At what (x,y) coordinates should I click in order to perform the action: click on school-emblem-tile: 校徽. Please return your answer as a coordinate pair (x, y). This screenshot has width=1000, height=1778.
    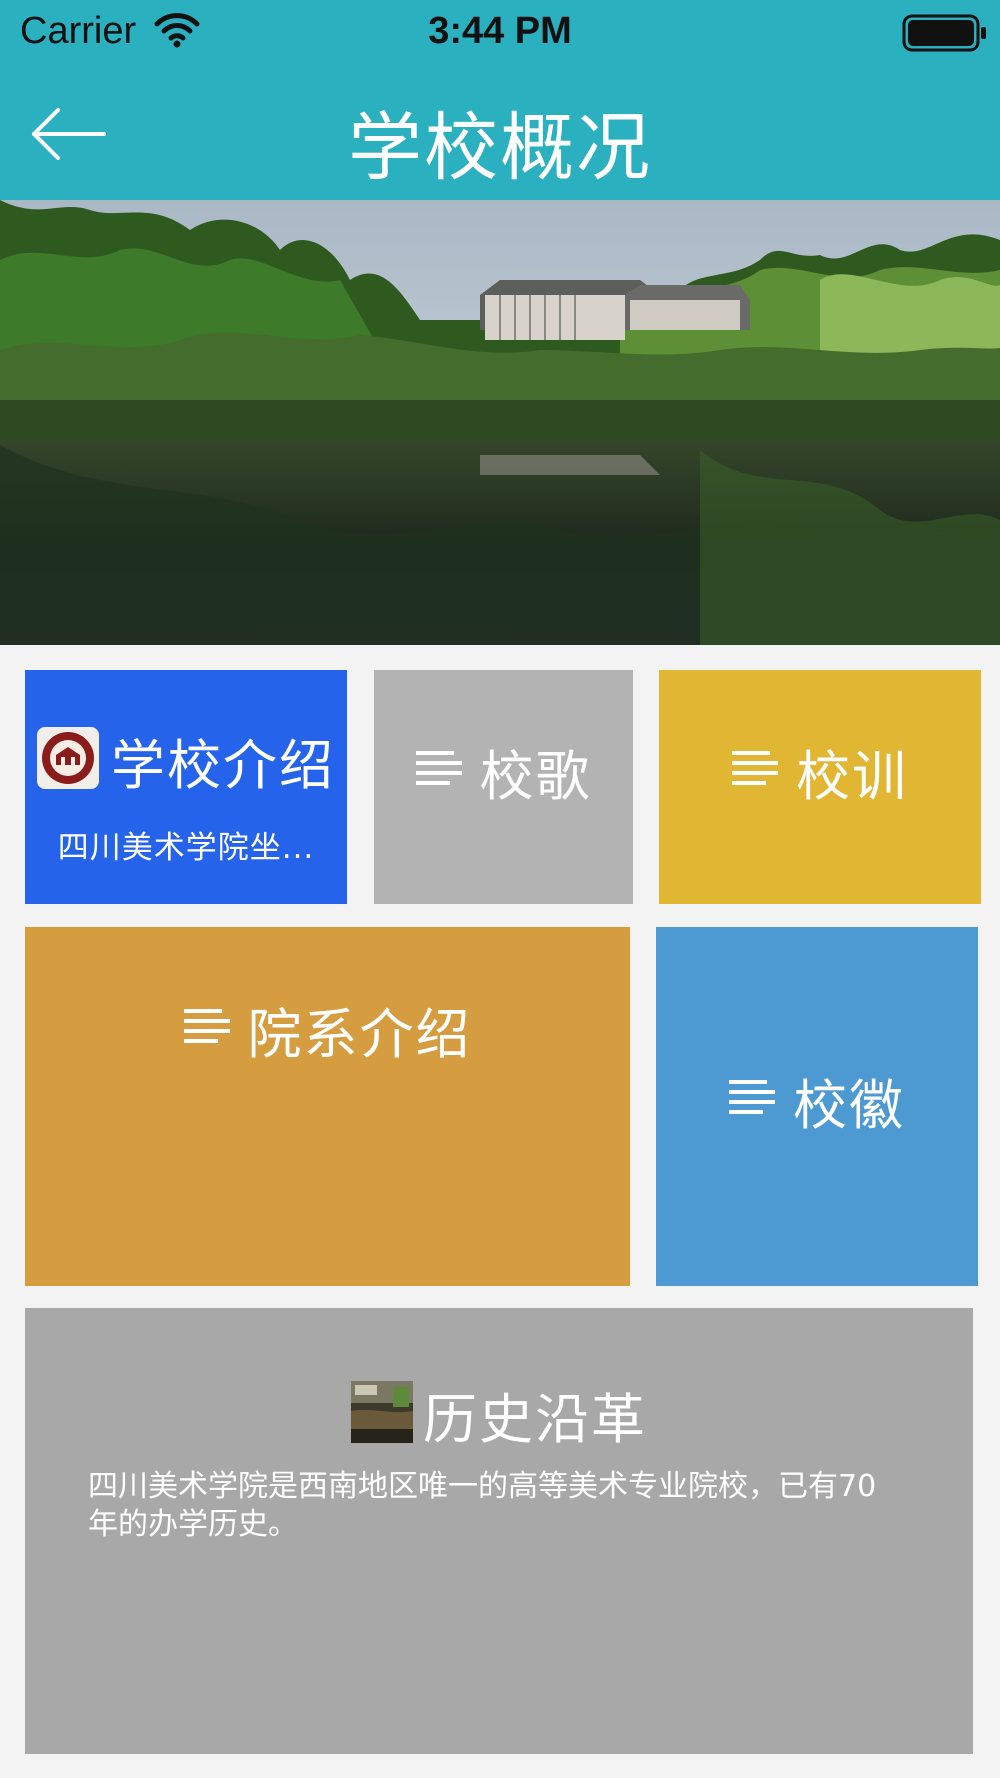
    Looking at the image, I should click on (817, 1106).